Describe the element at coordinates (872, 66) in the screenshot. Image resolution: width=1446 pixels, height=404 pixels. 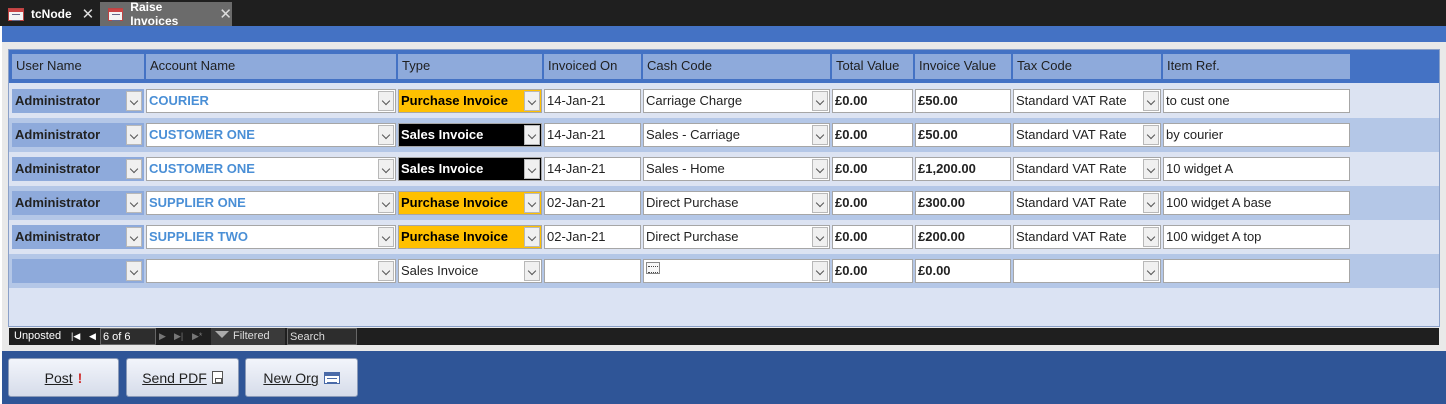
I see `column-header-total-value: Total Value` at that location.